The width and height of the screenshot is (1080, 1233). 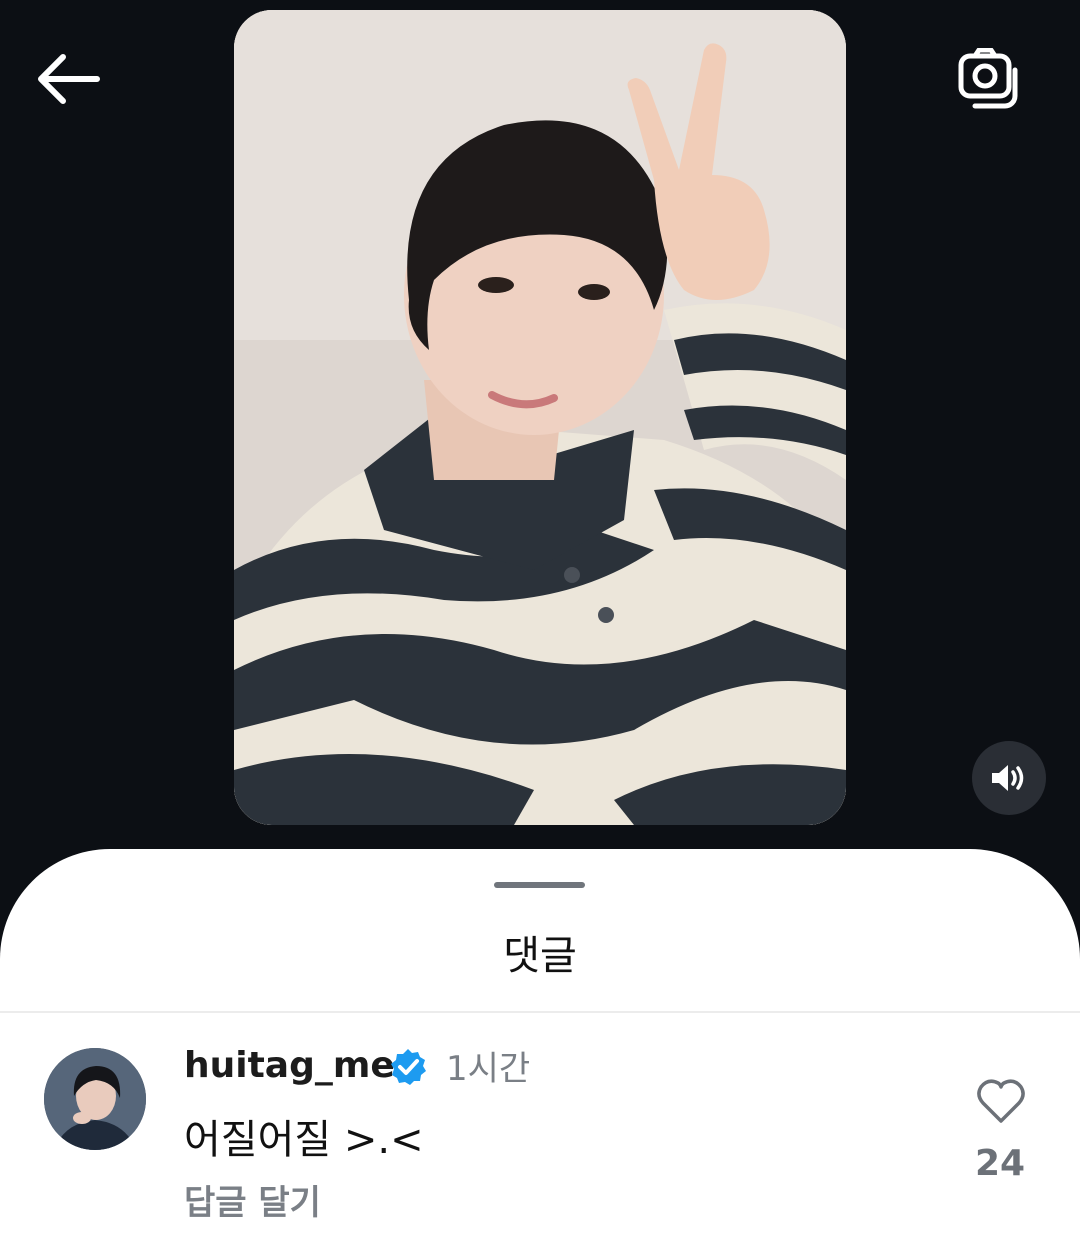 What do you see at coordinates (252, 1199) in the screenshot?
I see `reply-button: 답글 달기` at bounding box center [252, 1199].